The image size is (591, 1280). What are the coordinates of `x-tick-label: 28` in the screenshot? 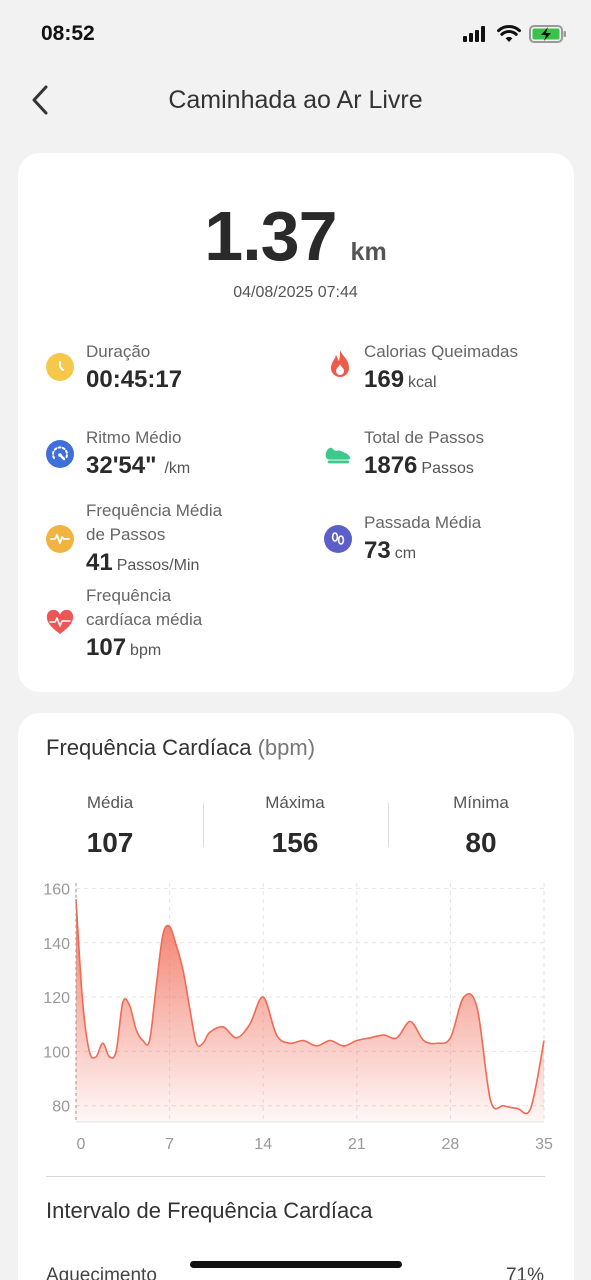 It's located at (451, 1144).